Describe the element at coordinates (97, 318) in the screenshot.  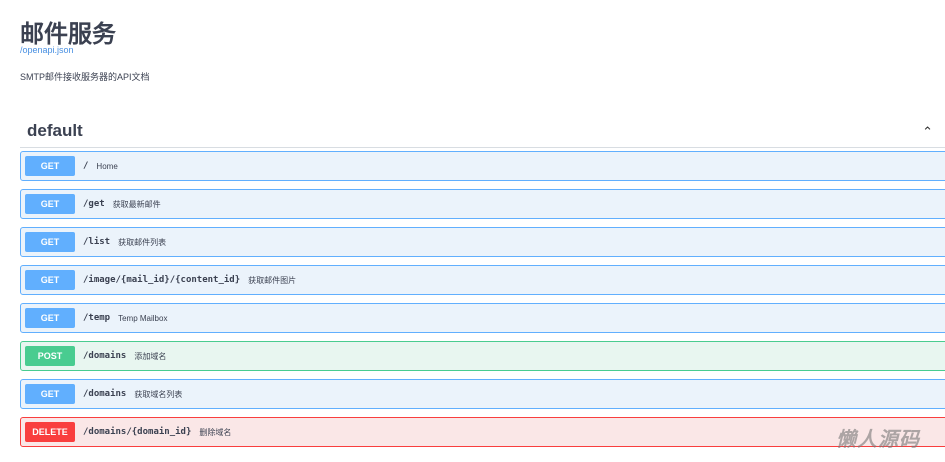
I see `operation-path: /temp` at that location.